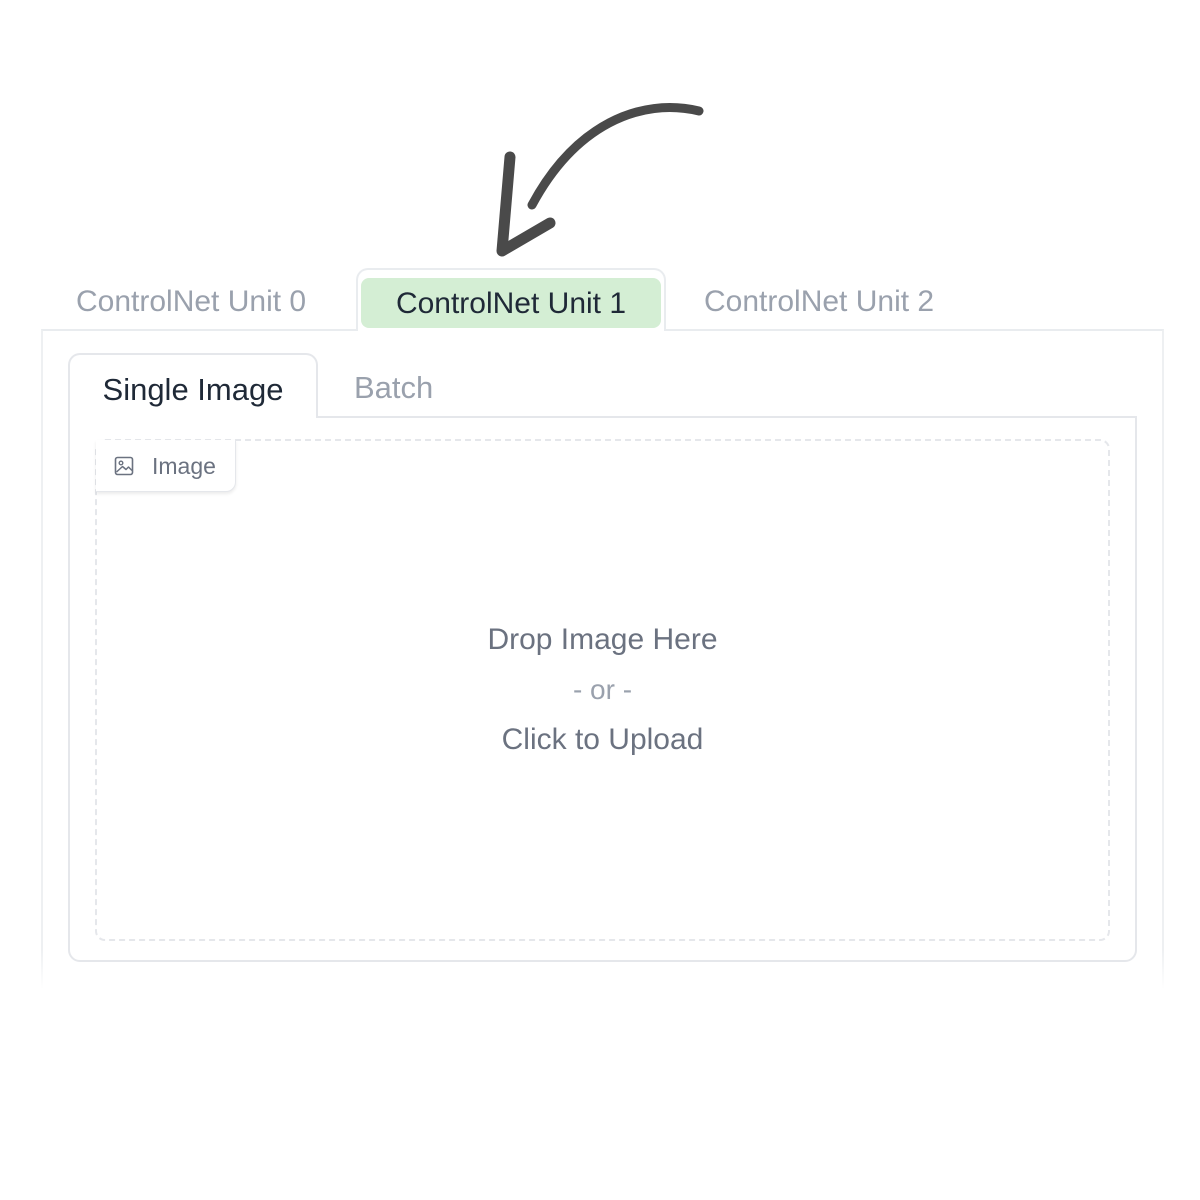 The image size is (1200, 1200). What do you see at coordinates (124, 466) in the screenshot?
I see `image-icon` at bounding box center [124, 466].